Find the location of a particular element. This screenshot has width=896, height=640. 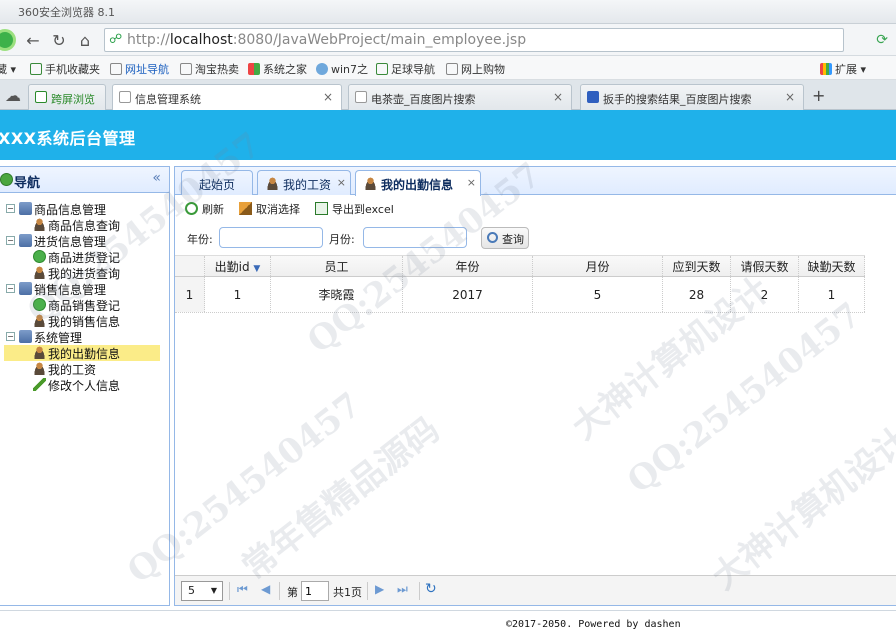

page-number-input is located at coordinates (315, 591).